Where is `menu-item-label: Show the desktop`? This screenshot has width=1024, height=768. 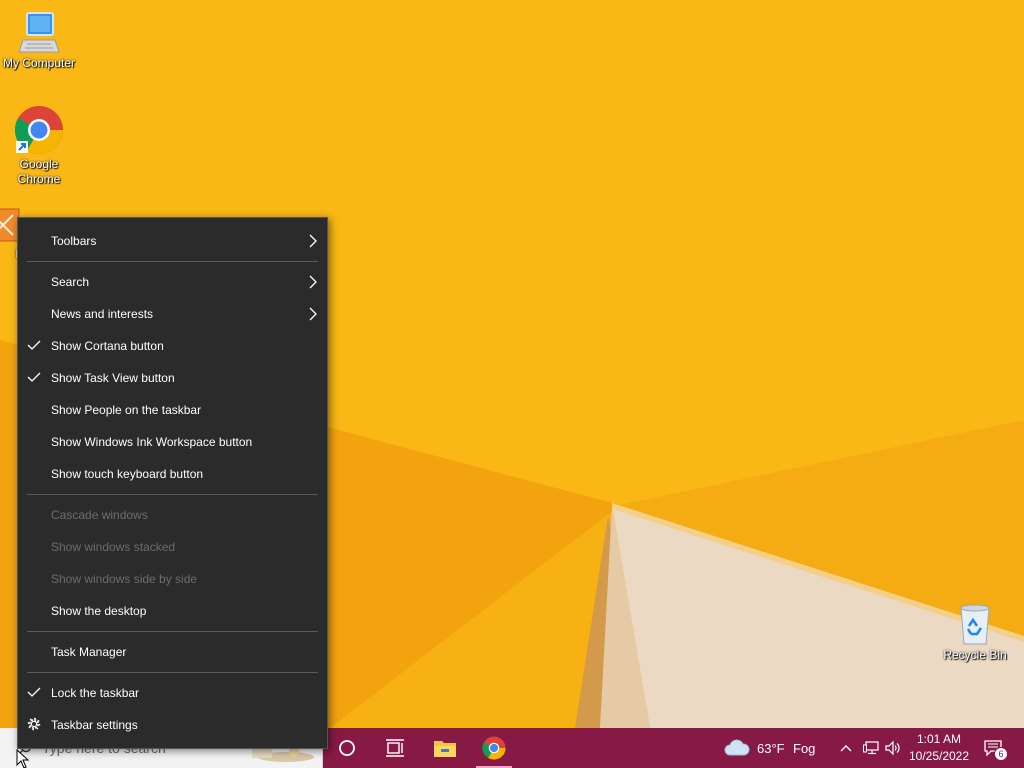 menu-item-label: Show the desktop is located at coordinates (99, 611).